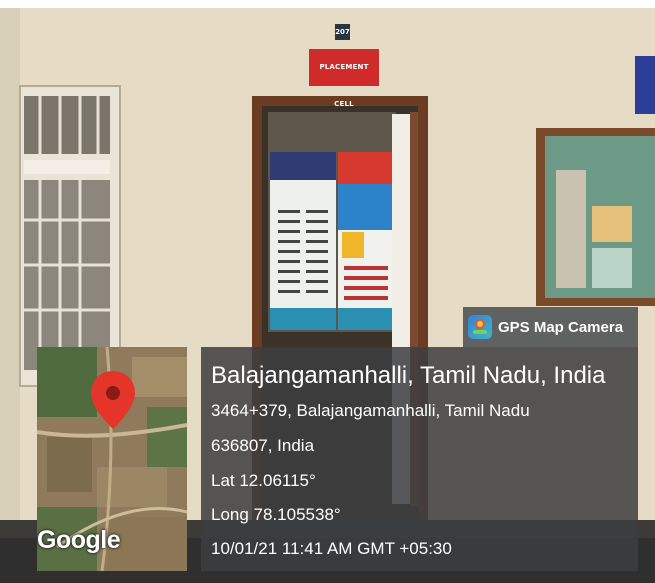 The image size is (655, 583). What do you see at coordinates (263, 445) in the screenshot?
I see `address-line-2: 636807, India` at bounding box center [263, 445].